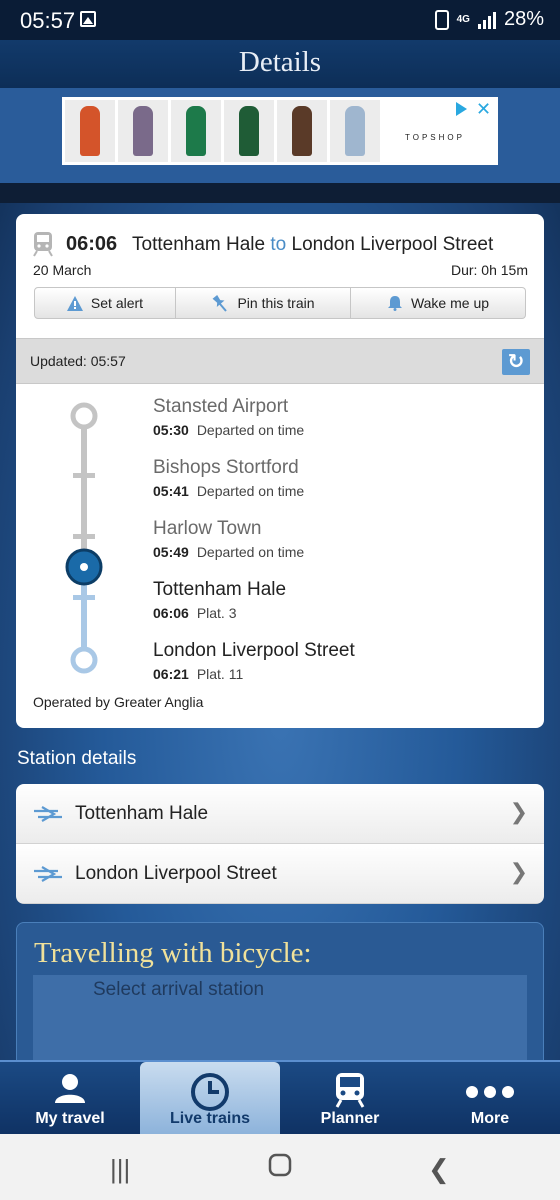  I want to click on operator-text: Operated by Greater Anglia, so click(118, 702).